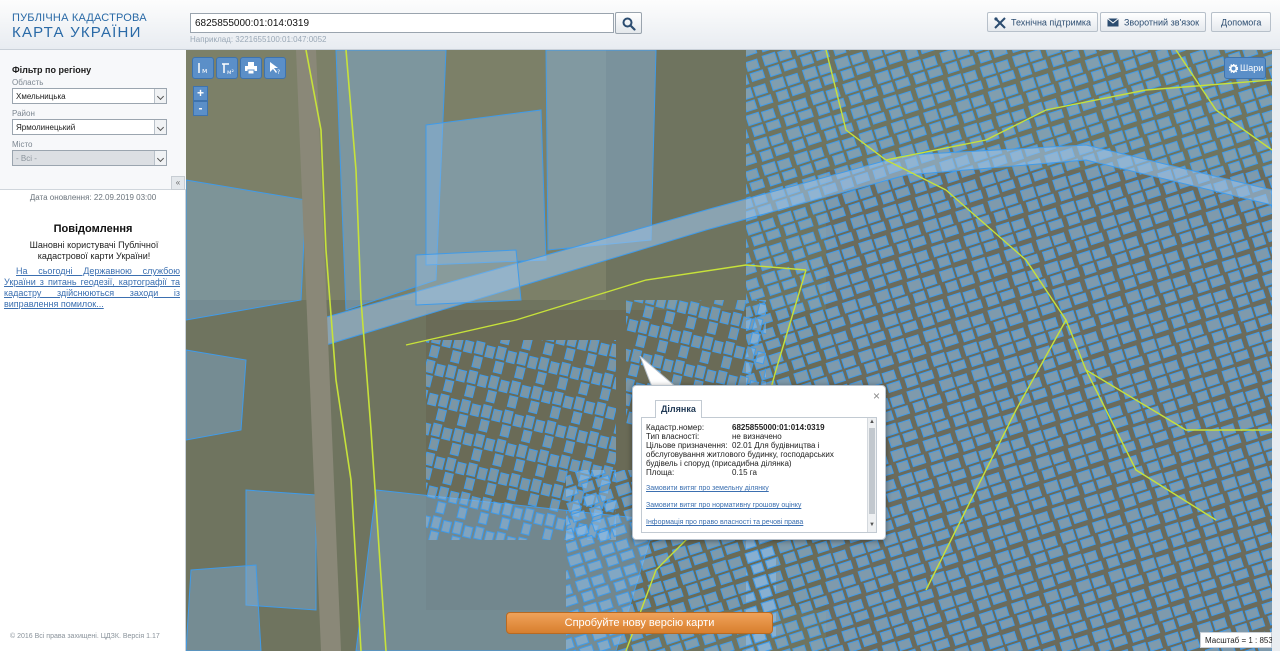 The height and width of the screenshot is (651, 1280). I want to click on try-new-version-button: Спробуйте нову версію карти, so click(639, 623).